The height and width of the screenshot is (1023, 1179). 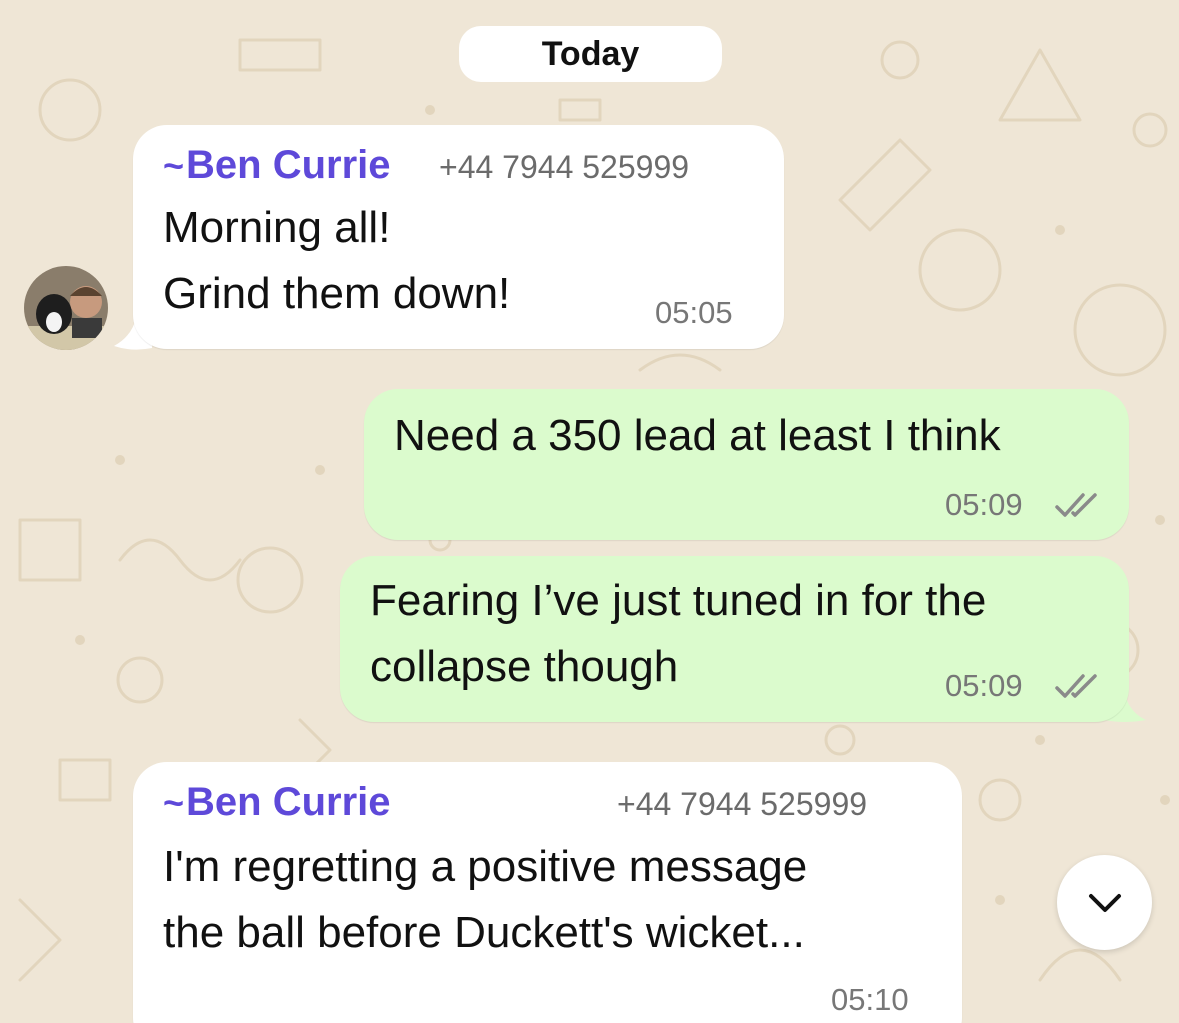 I want to click on sender-avatar, so click(x=66, y=308).